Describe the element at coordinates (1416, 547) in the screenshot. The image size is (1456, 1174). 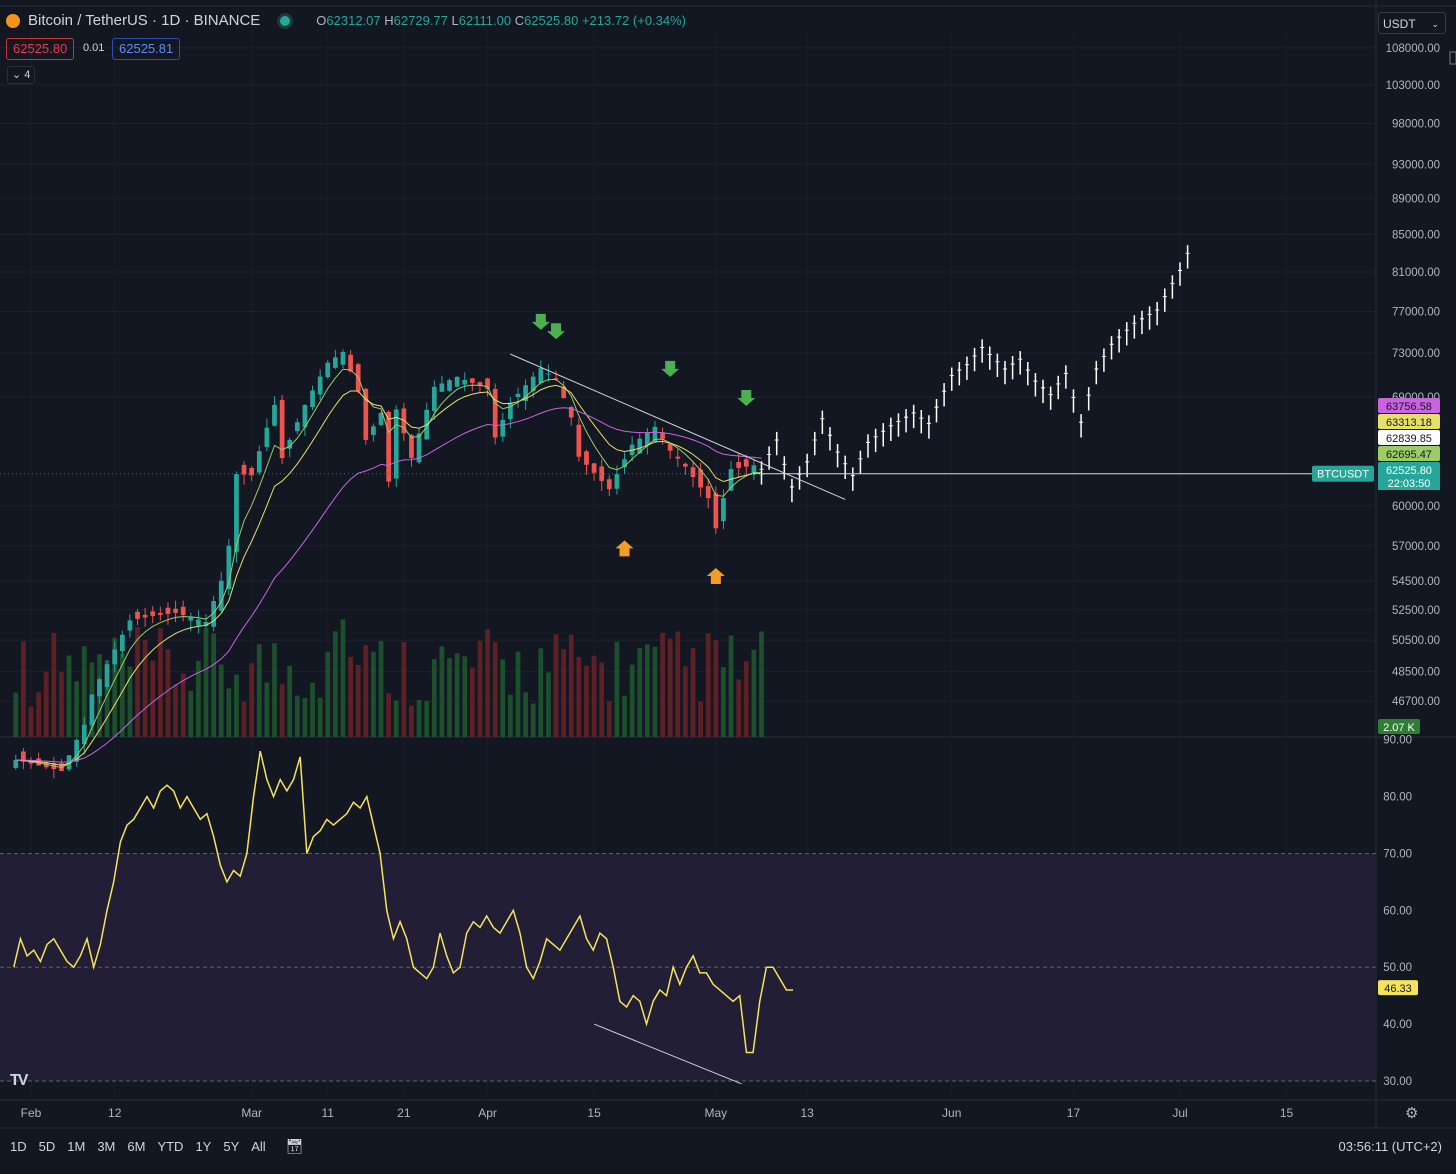
I see `price-tick-label: 57000.00` at that location.